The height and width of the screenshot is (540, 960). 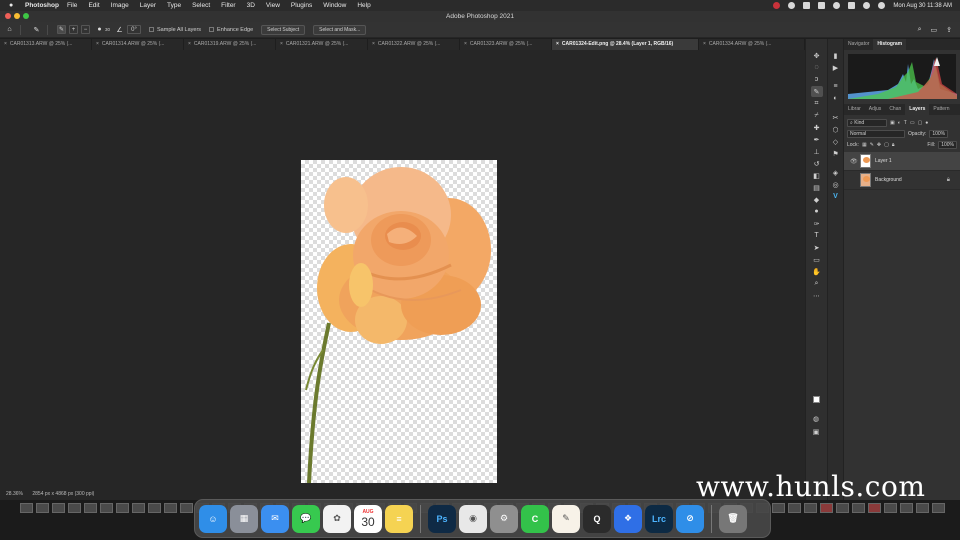 I want to click on pen-tool-icon: ✑, so click(x=817, y=223).